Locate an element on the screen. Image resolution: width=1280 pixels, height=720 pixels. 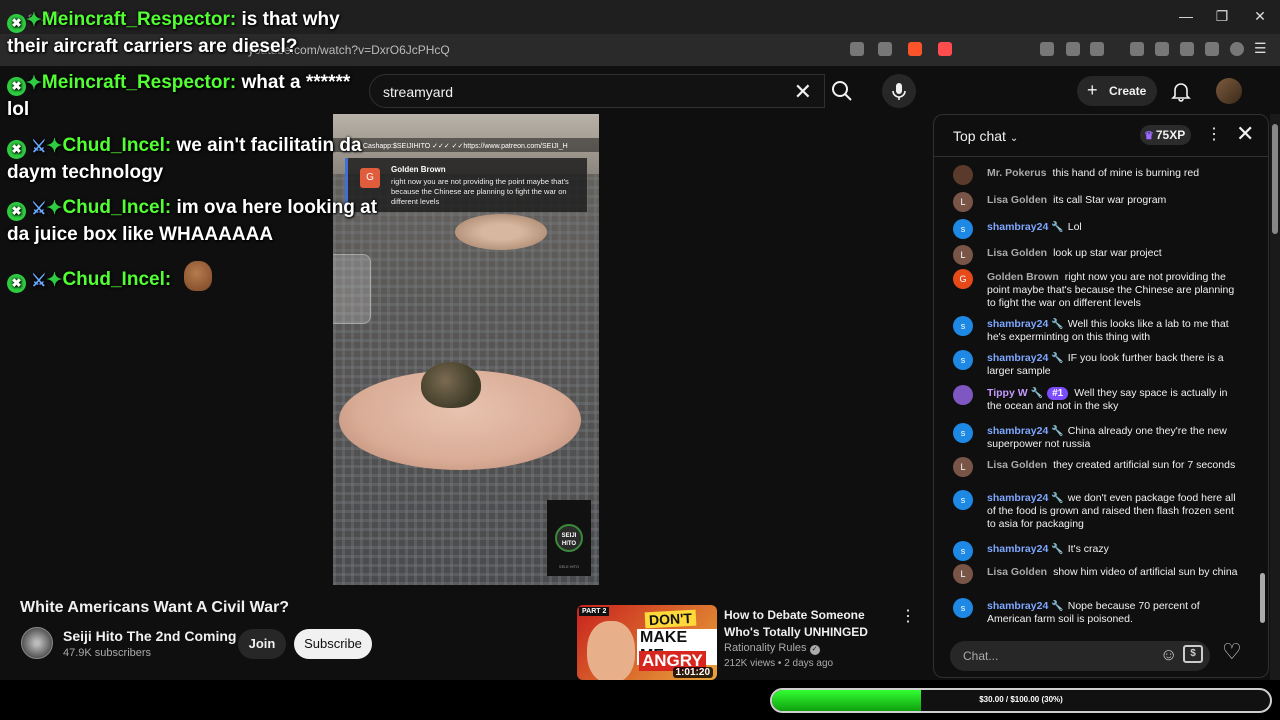
overlay-text: lol is located at coordinates (18, 109).